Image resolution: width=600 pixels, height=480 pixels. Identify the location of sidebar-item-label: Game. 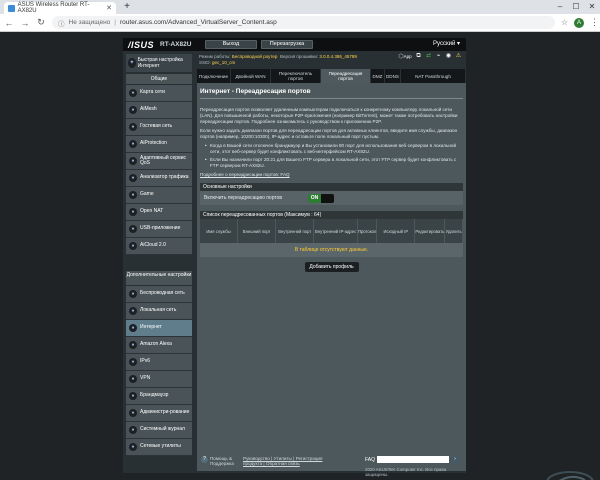
(147, 194).